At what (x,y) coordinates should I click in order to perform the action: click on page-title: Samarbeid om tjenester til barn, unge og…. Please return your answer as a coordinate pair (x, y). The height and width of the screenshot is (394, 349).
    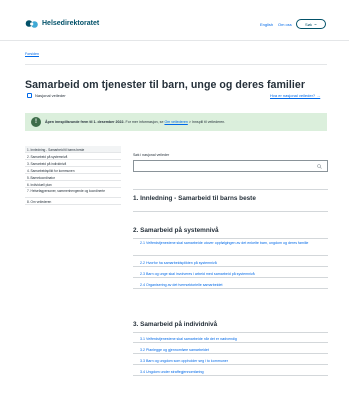
    Looking at the image, I should click on (165, 85).